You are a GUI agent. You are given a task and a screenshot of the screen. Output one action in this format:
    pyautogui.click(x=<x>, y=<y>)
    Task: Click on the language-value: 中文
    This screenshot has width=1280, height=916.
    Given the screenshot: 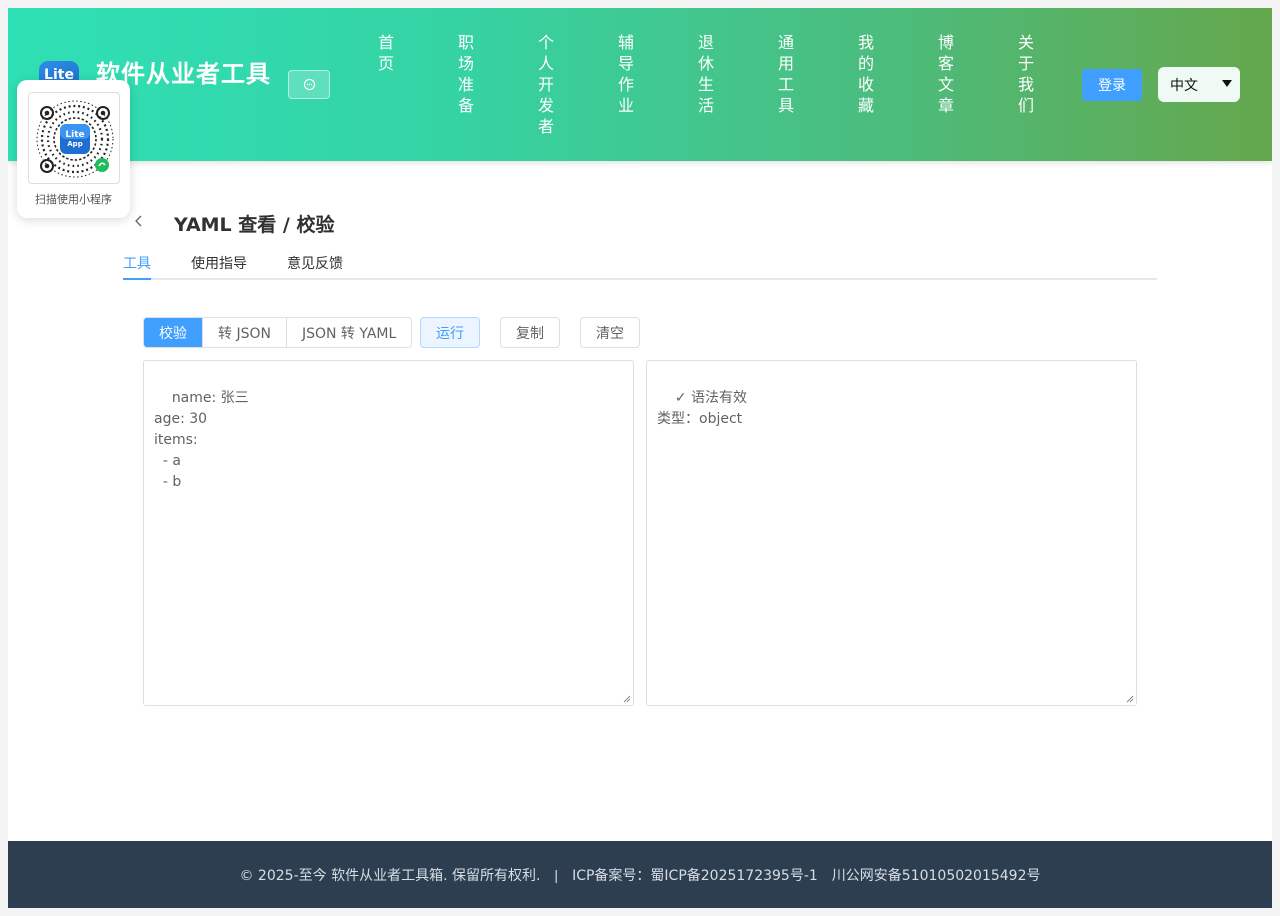 What is the action you would take?
    pyautogui.click(x=1184, y=85)
    